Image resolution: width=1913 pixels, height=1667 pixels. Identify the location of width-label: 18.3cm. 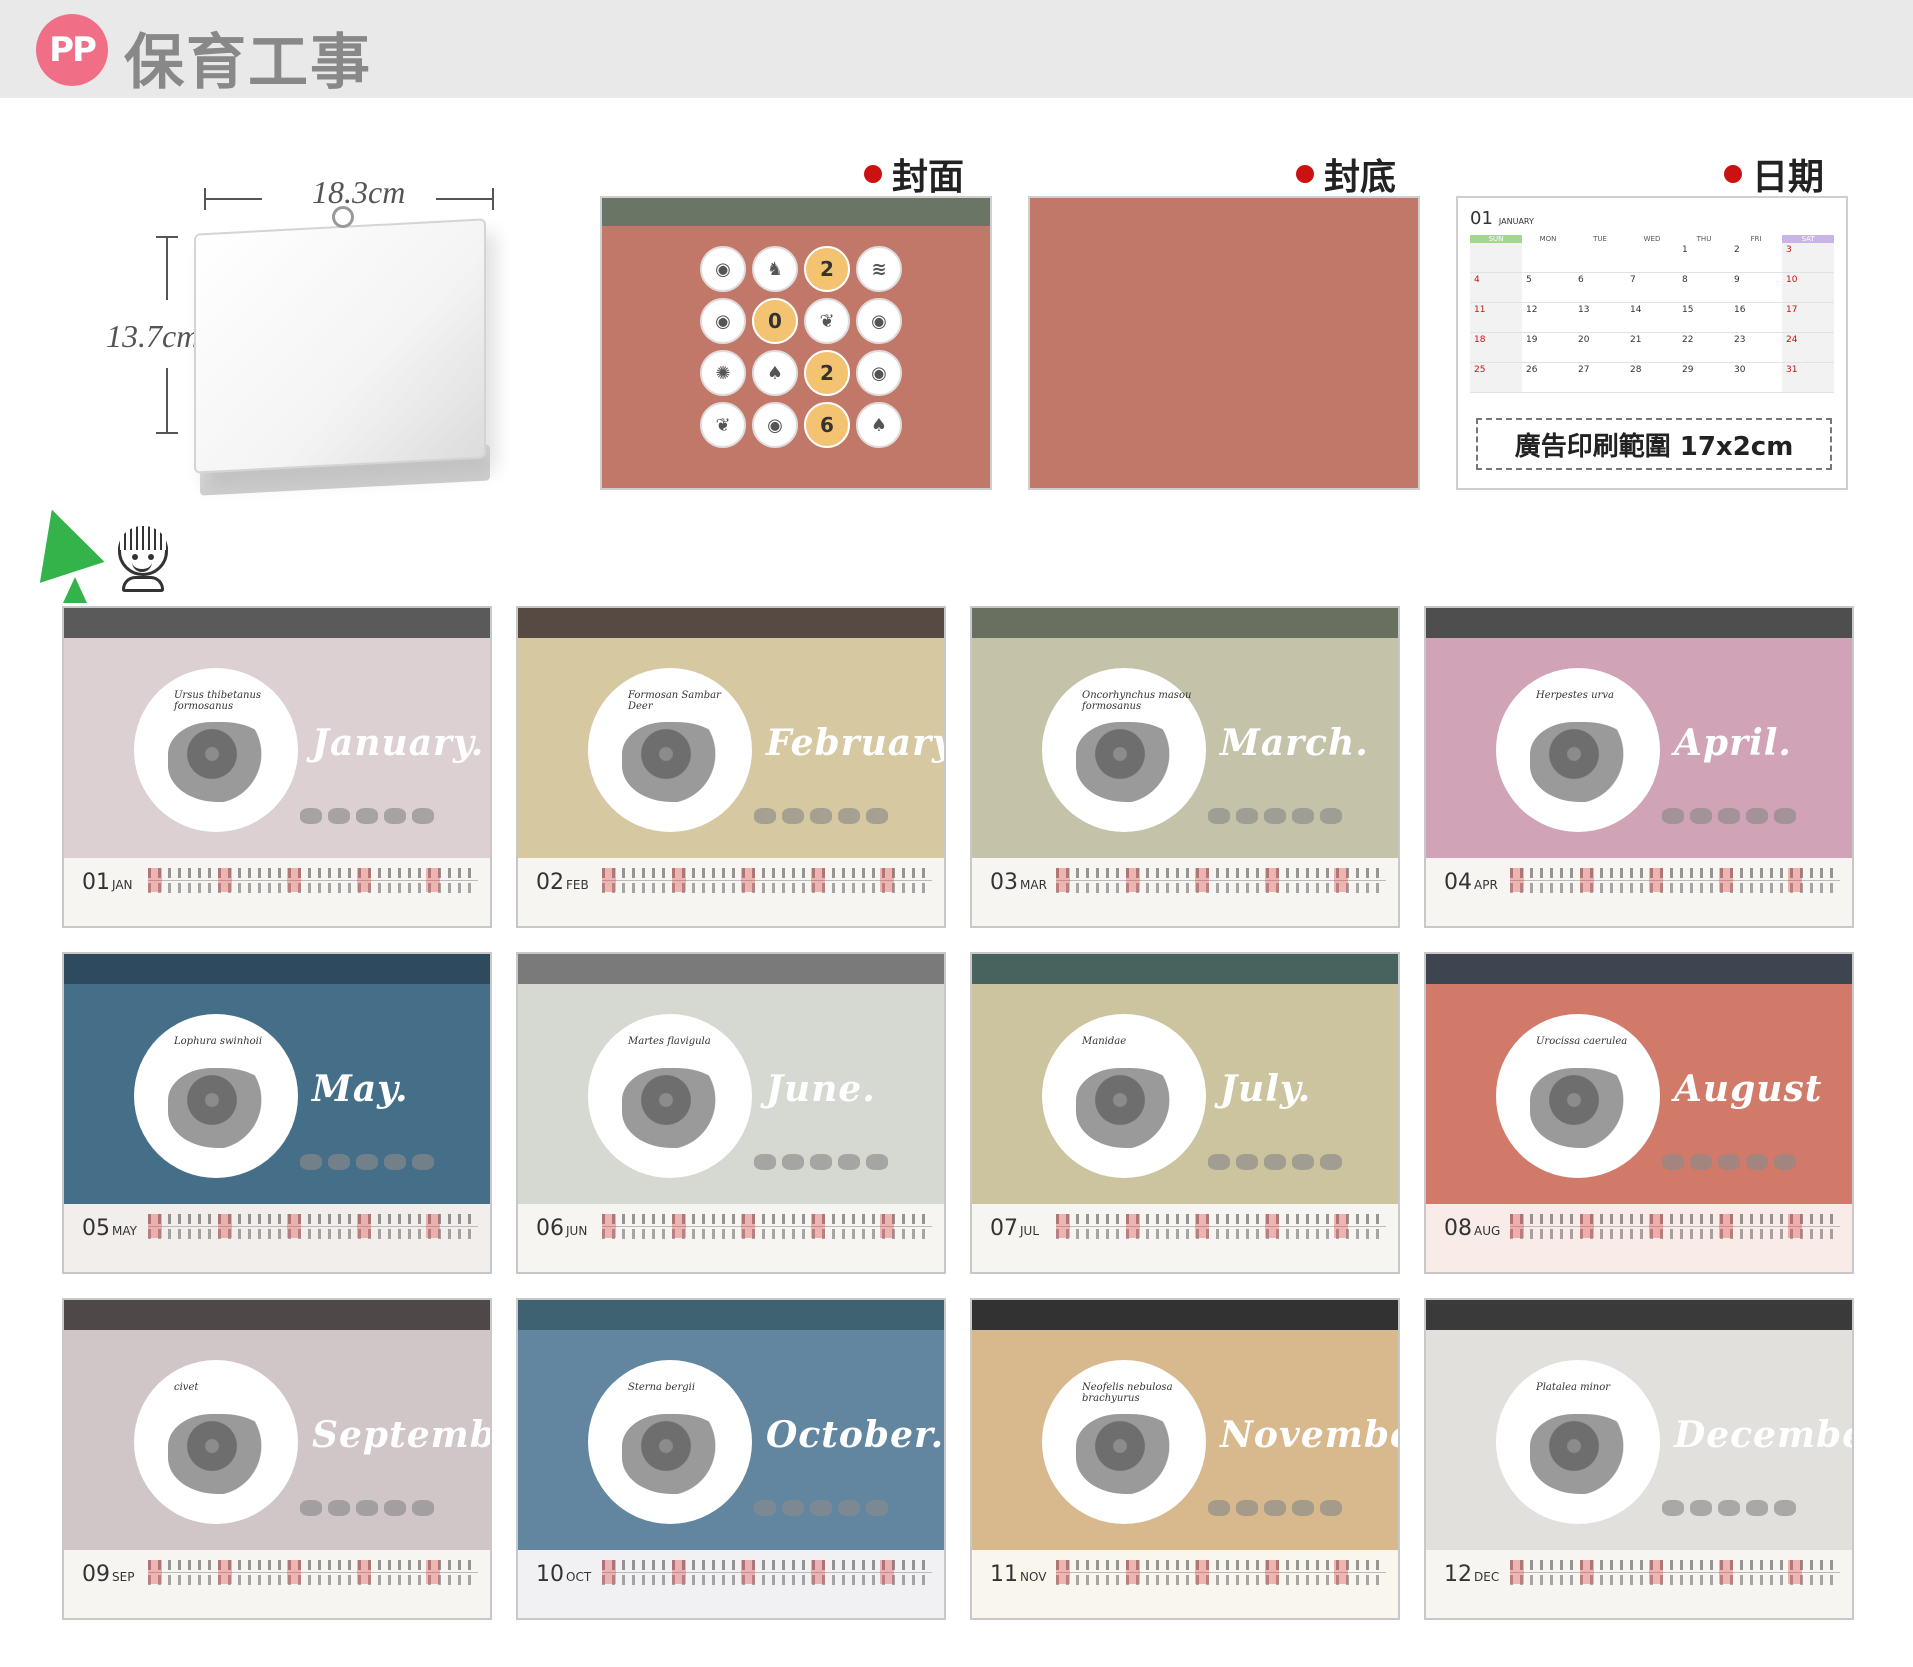
(359, 192).